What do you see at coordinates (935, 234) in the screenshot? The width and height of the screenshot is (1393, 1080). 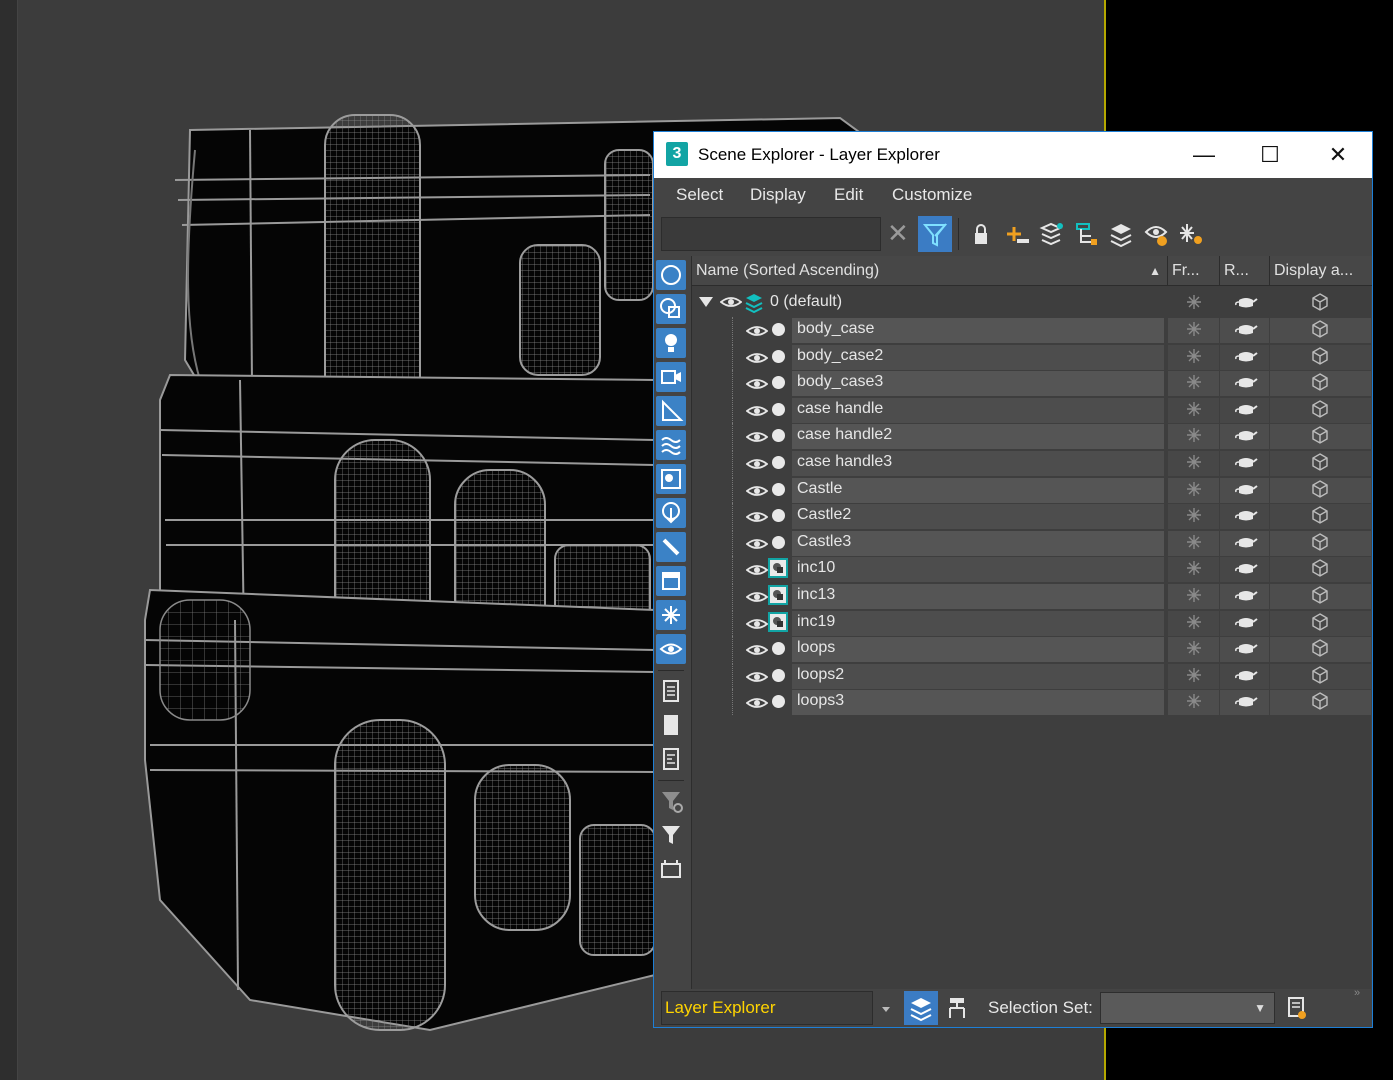 I see `toggle-filter-button` at bounding box center [935, 234].